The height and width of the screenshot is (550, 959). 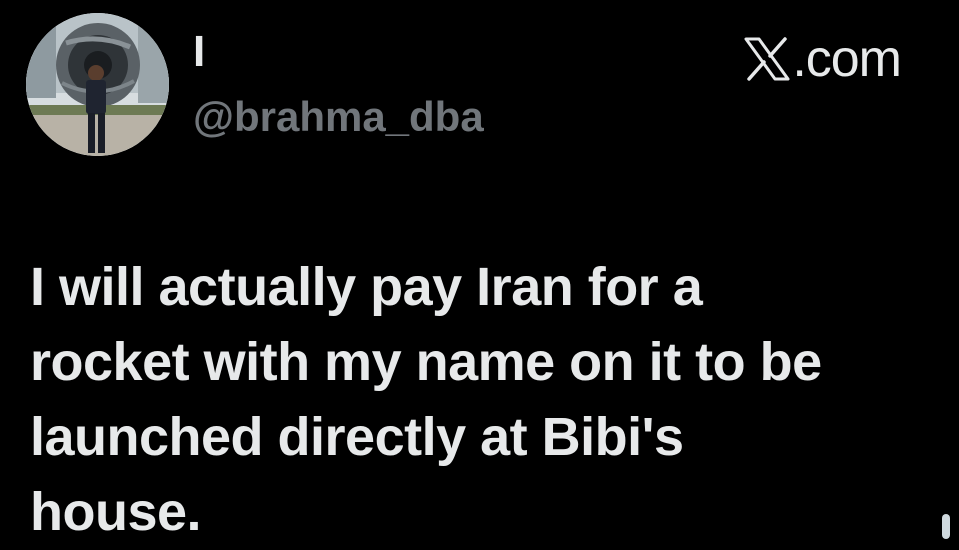 I want to click on scrollbar-thumb, so click(x=946, y=526).